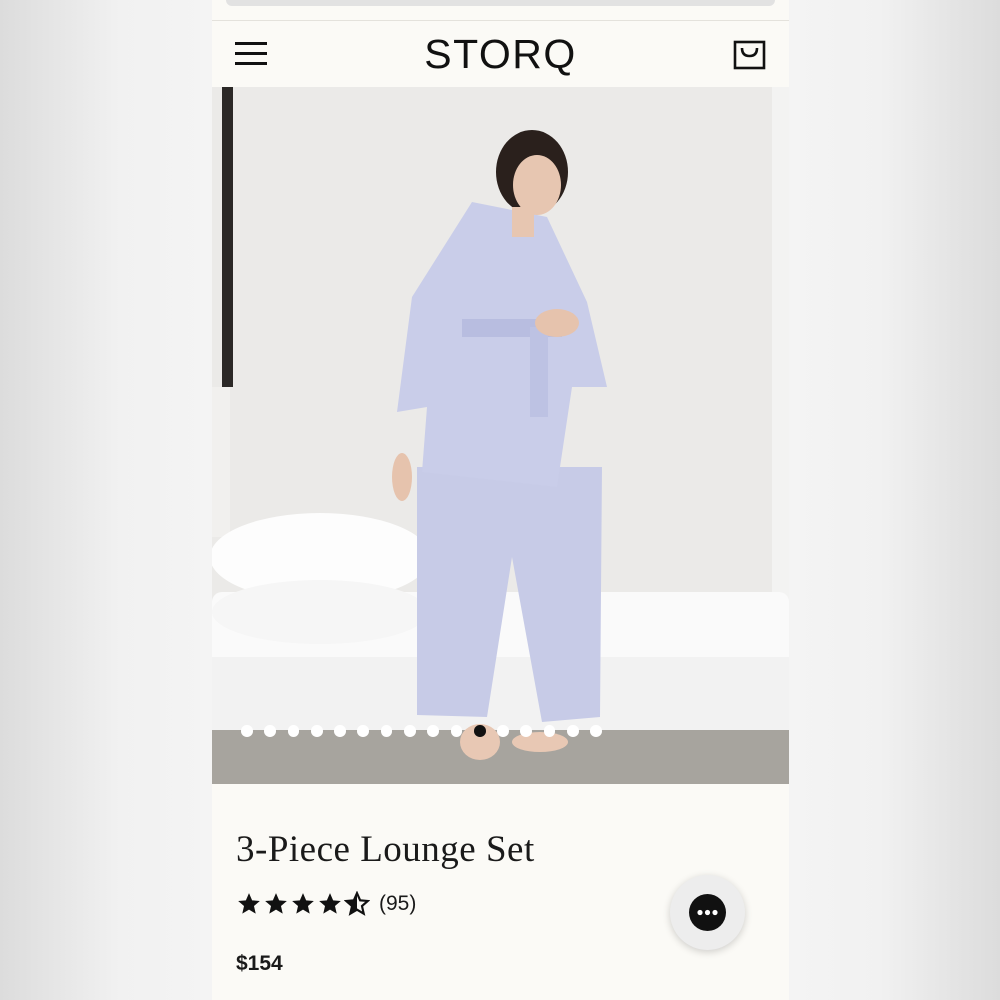 The height and width of the screenshot is (1000, 1000). What do you see at coordinates (500, 10) in the screenshot?
I see `browser-bar` at bounding box center [500, 10].